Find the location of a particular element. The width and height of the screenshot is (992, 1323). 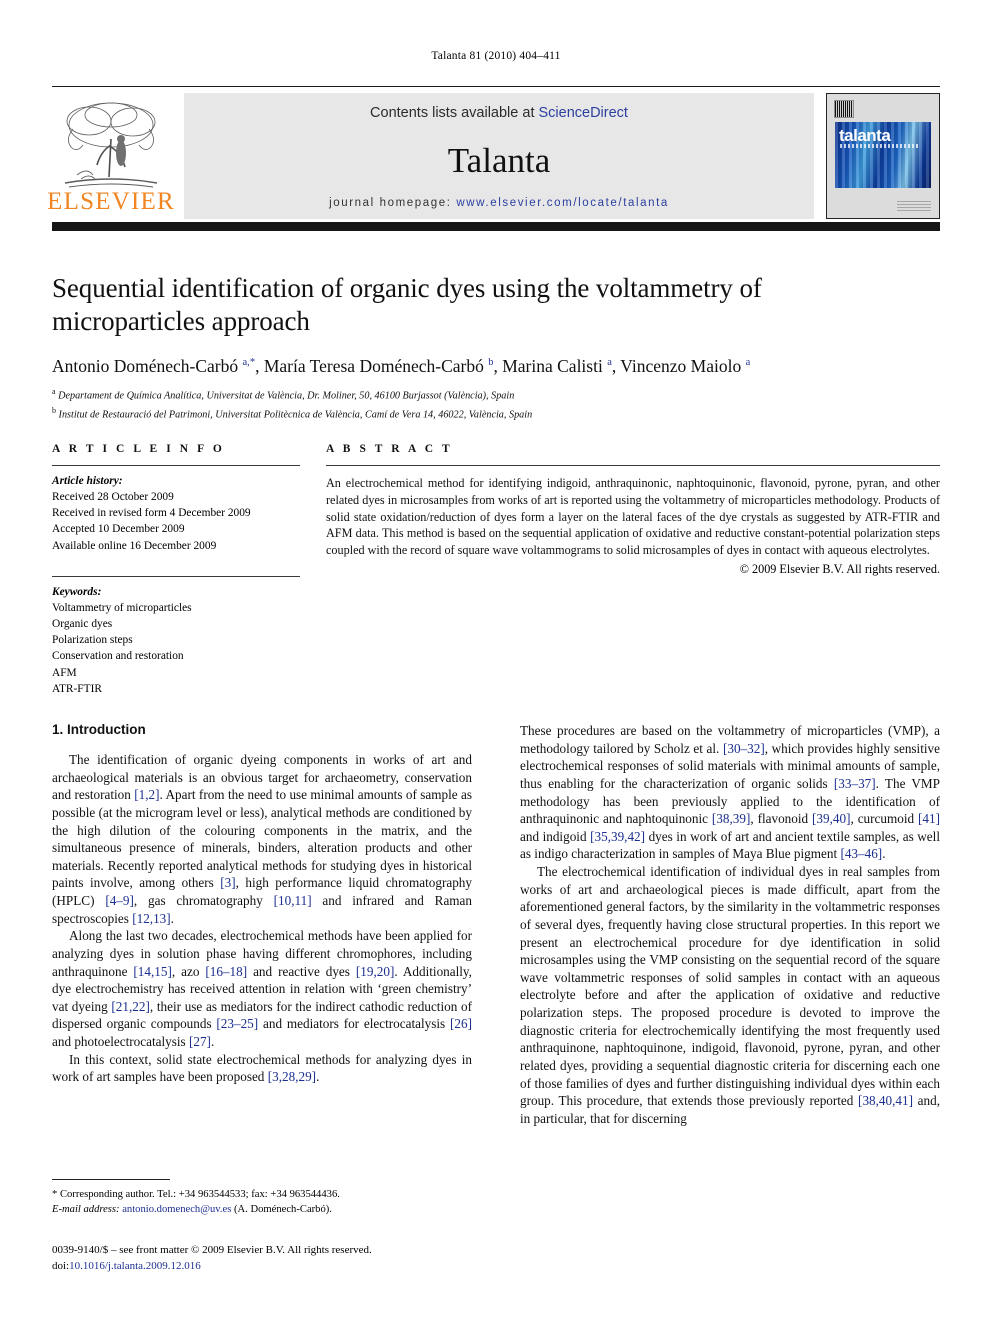

citation-ref: [14,15] is located at coordinates (152, 971).